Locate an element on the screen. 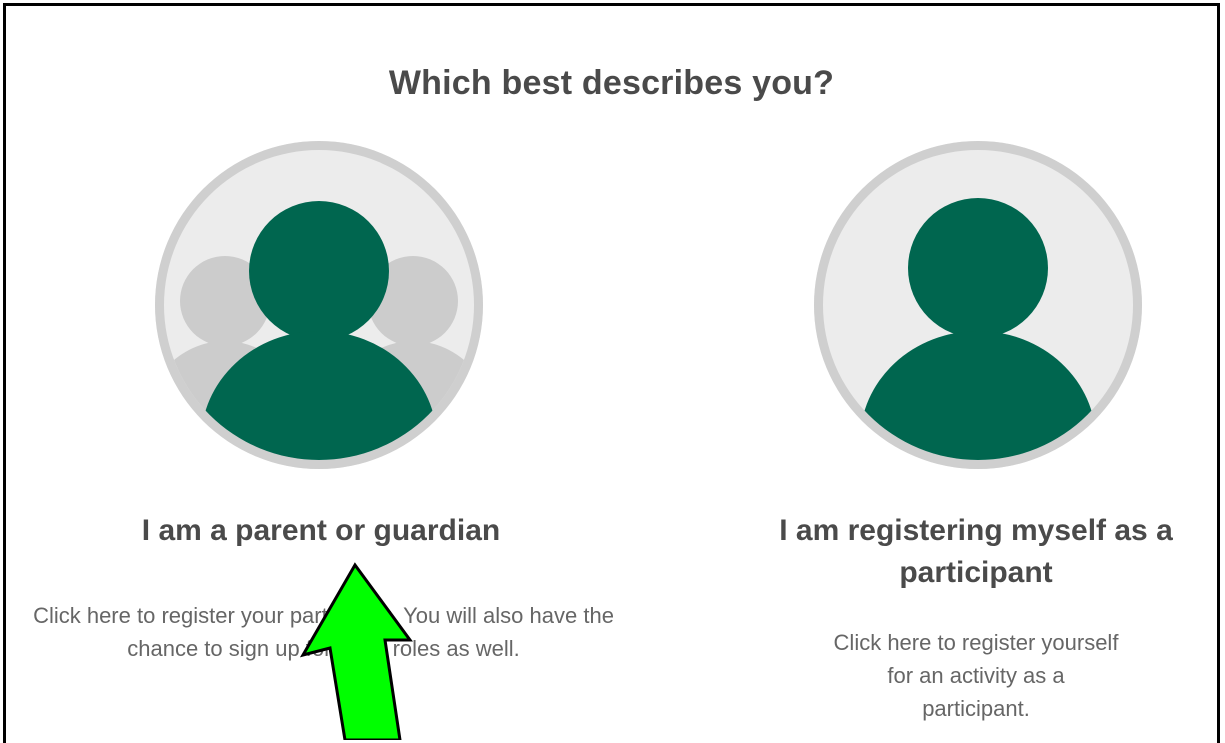 Image resolution: width=1225 pixels, height=743 pixels. page-title: Which best describes you? is located at coordinates (611, 83).